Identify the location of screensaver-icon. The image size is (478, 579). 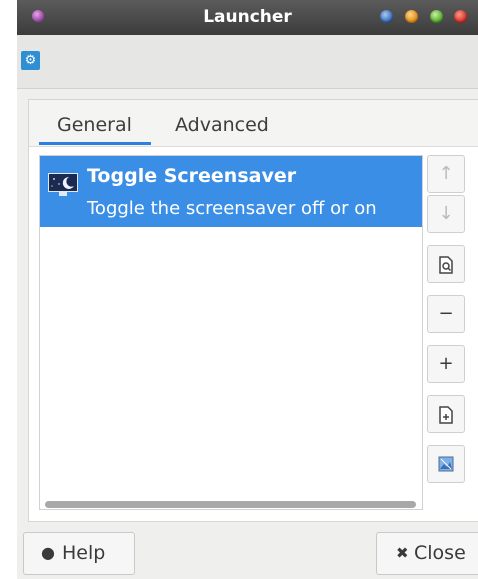
(63, 184).